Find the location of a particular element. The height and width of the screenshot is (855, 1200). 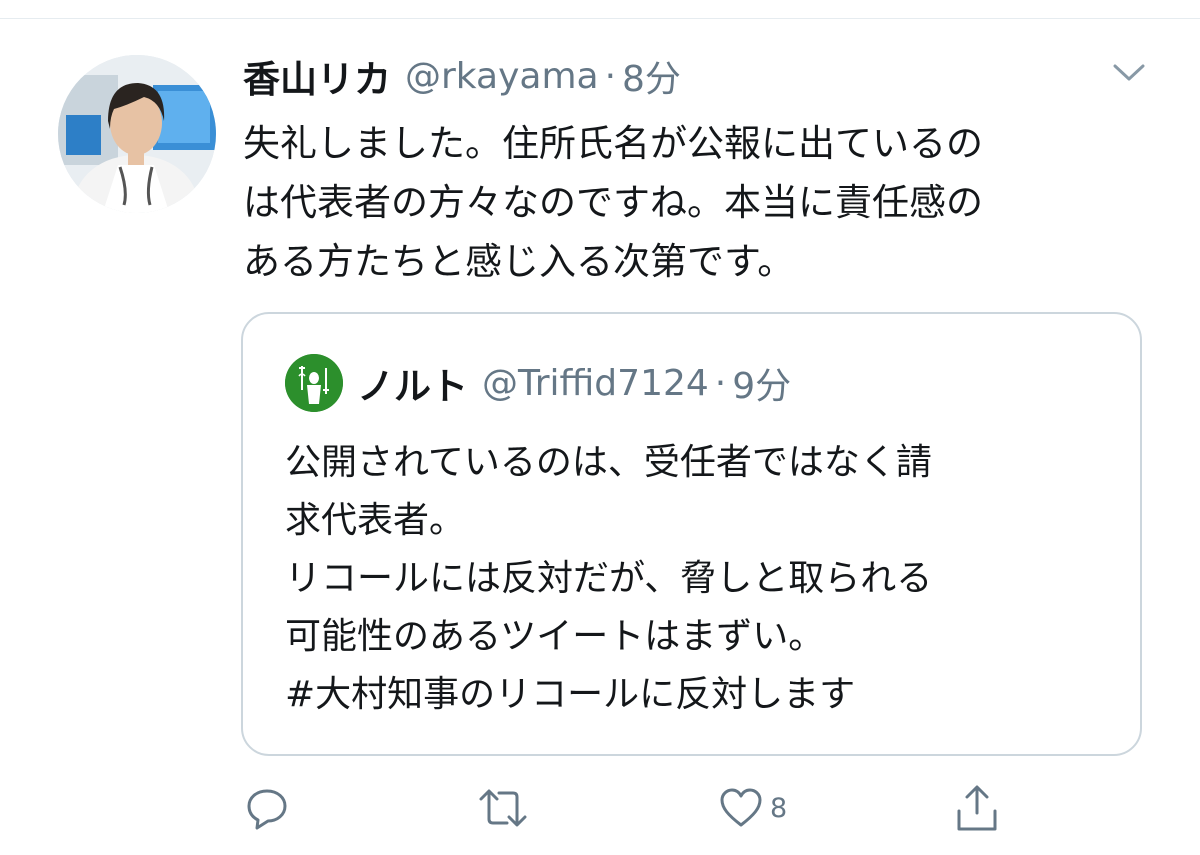

quoted-user-avatar is located at coordinates (314, 383).